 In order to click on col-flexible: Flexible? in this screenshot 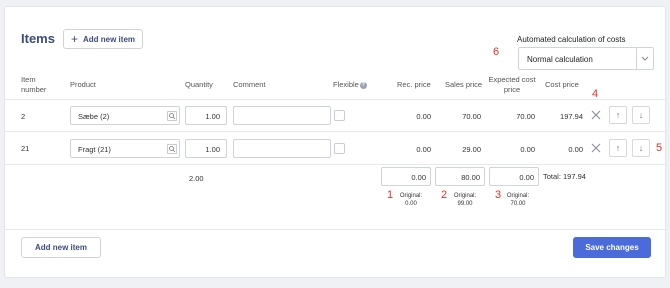, I will do `click(350, 85)`.